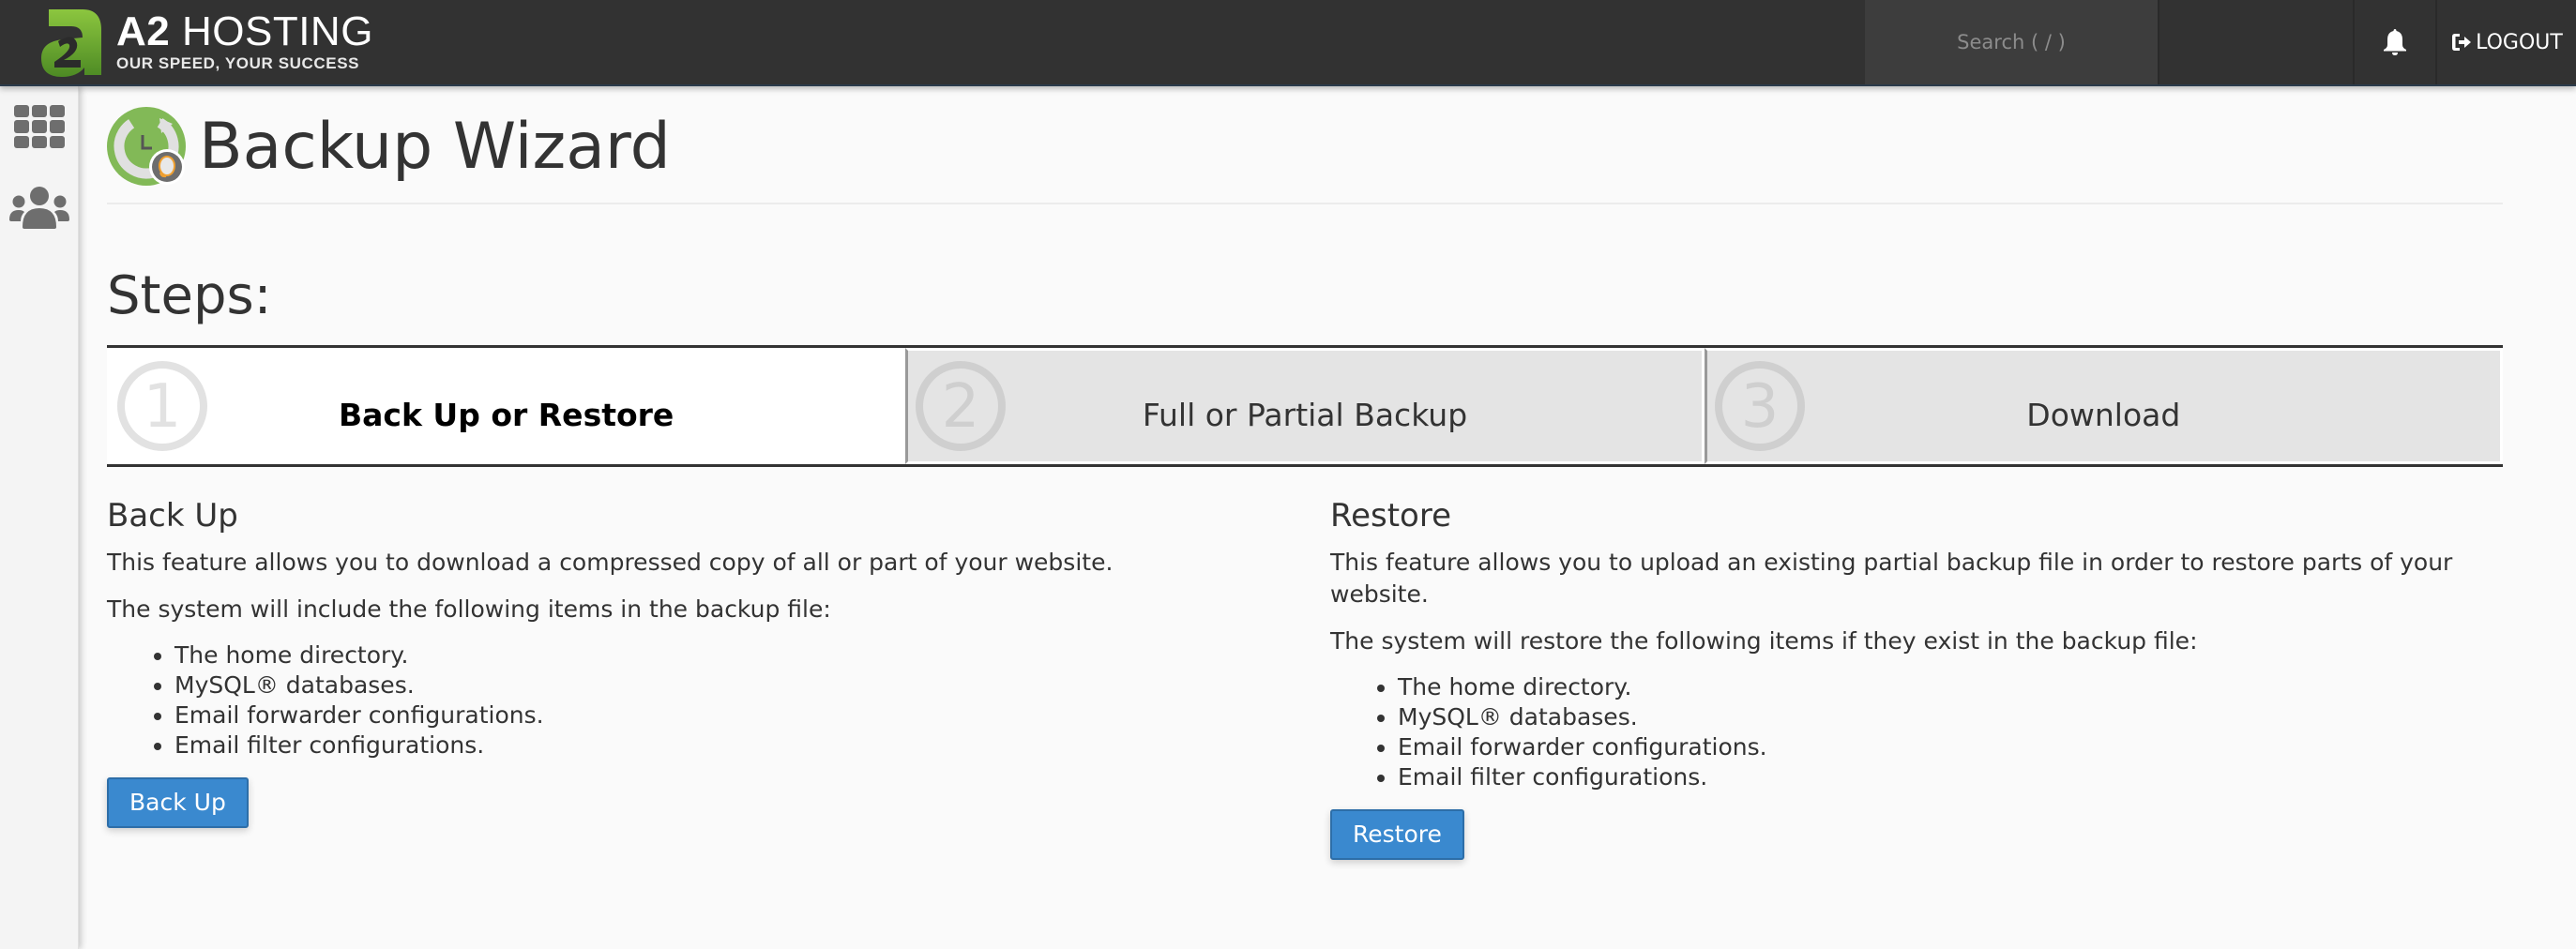 Image resolution: width=2576 pixels, height=949 pixels. Describe the element at coordinates (189, 295) in the screenshot. I see `steps-heading: Steps:` at that location.